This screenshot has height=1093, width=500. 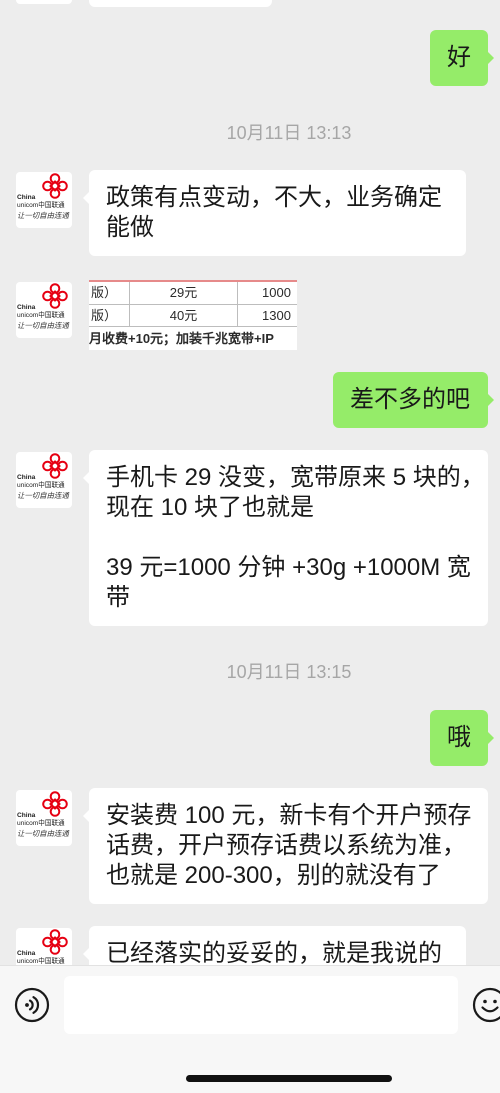 What do you see at coordinates (486, 1005) in the screenshot?
I see `emoji-icon` at bounding box center [486, 1005].